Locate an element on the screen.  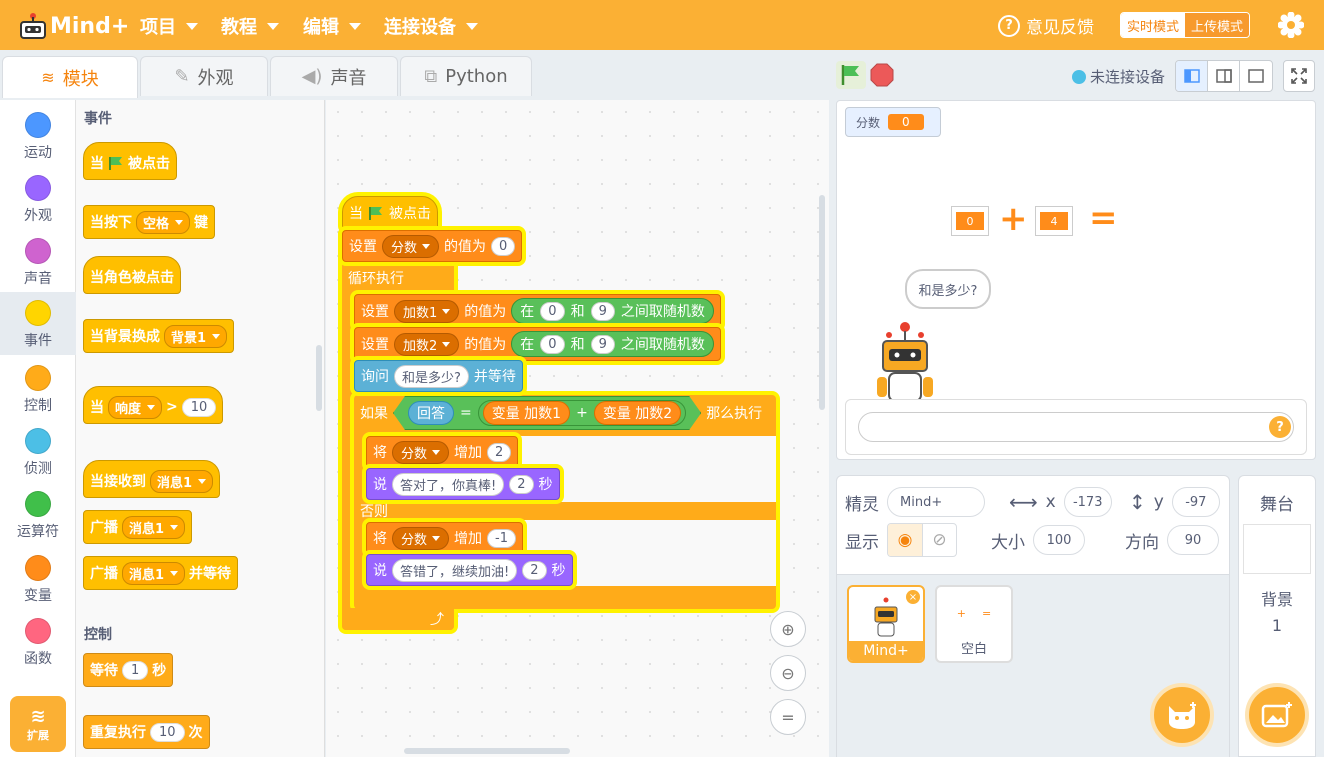
sprite-name-input: Mind+ is located at coordinates (936, 502).